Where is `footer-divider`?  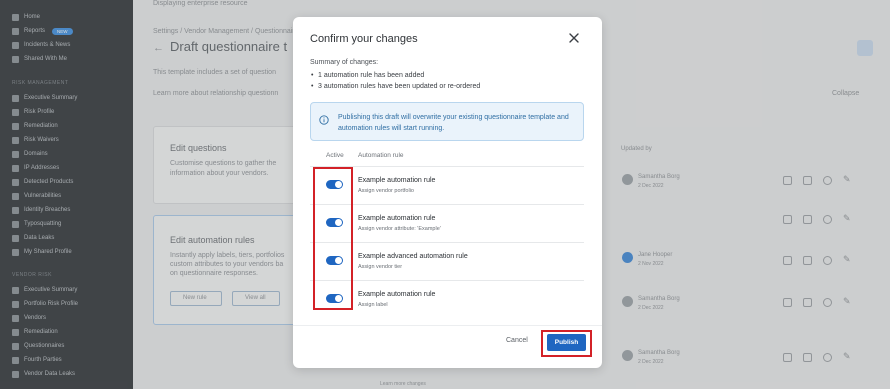
footer-divider is located at coordinates (447, 325).